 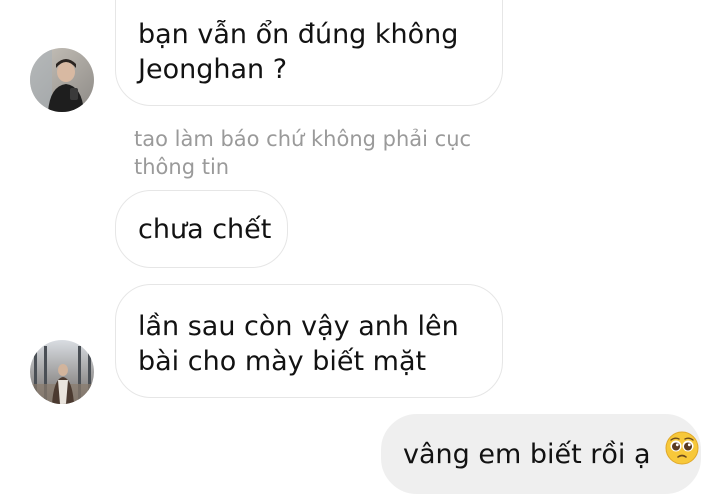 What do you see at coordinates (298, 34) in the screenshot?
I see `message-text-line: bạn vẫn ổn đúng không` at bounding box center [298, 34].